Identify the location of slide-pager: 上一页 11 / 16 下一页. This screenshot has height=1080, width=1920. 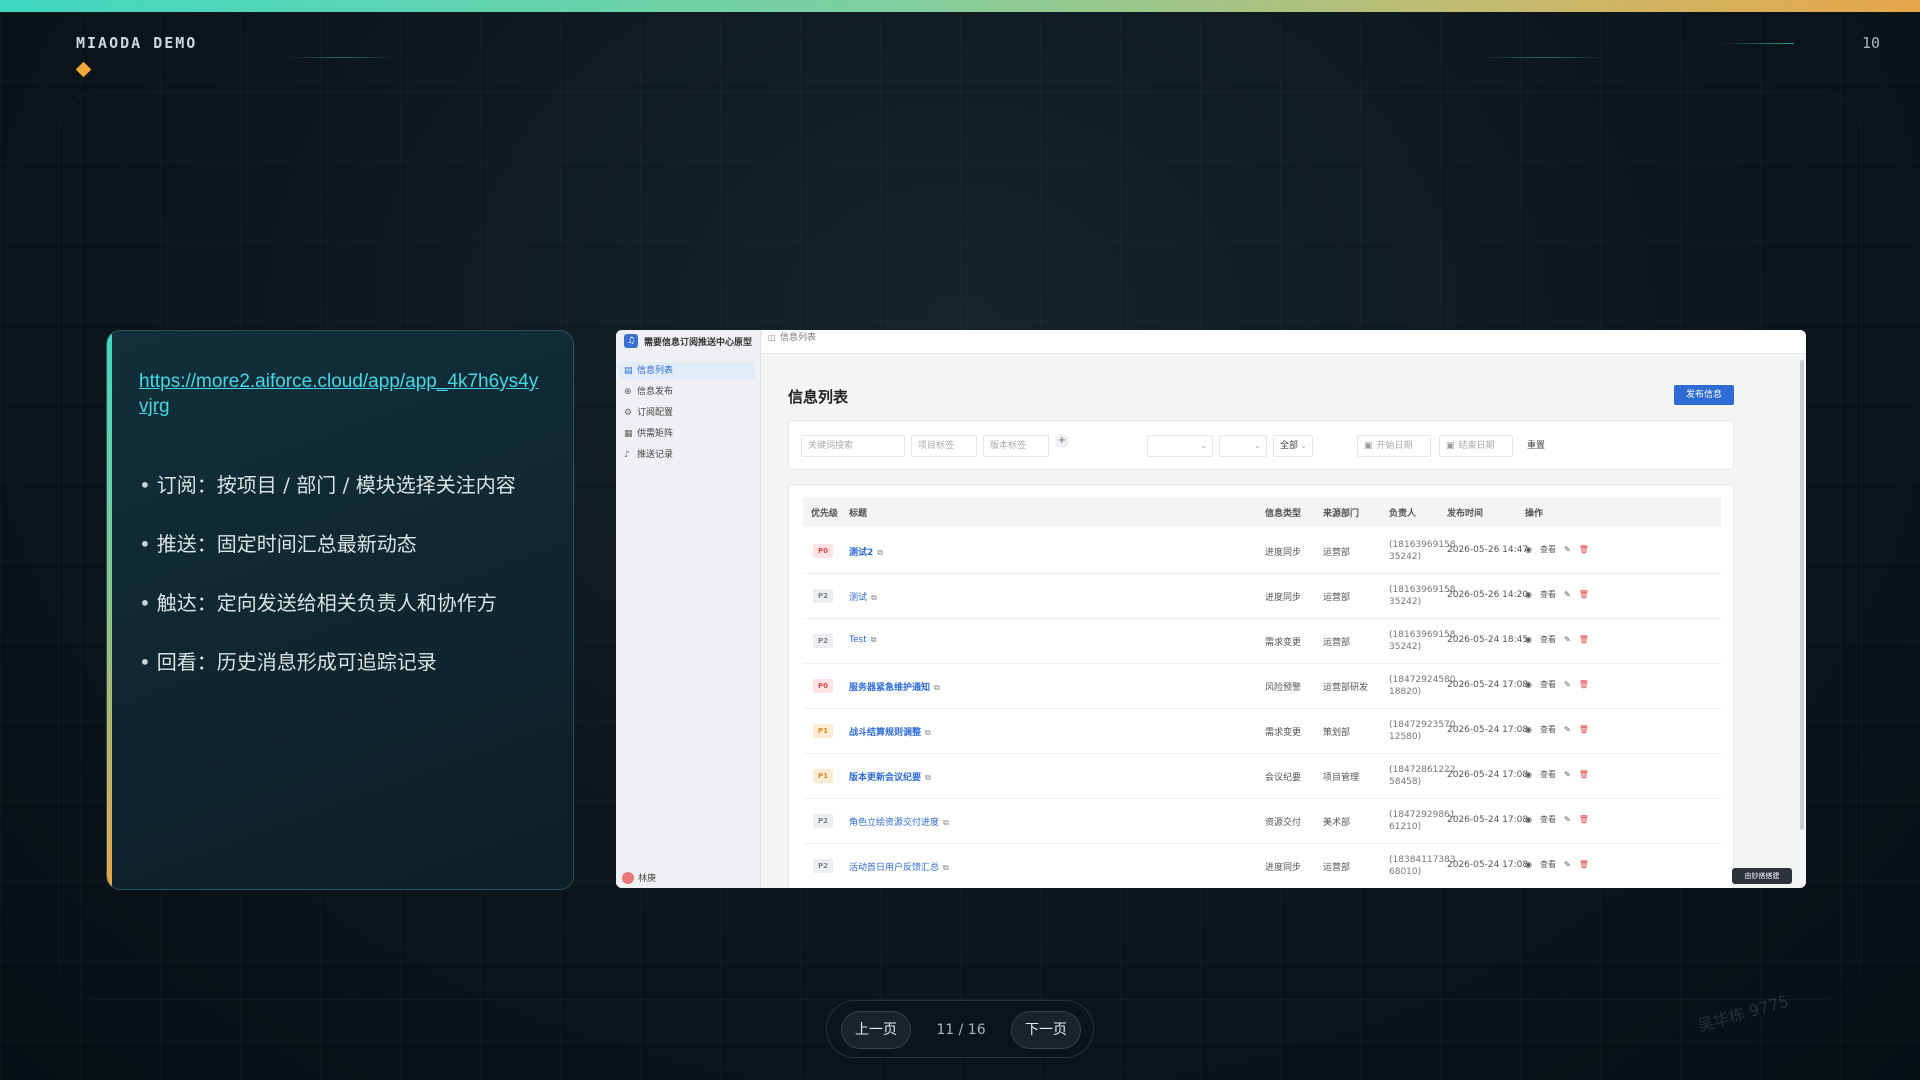
(960, 1029).